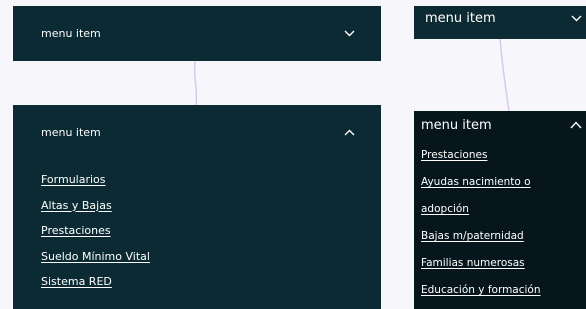  I want to click on list-item: Formularios, so click(198, 181).